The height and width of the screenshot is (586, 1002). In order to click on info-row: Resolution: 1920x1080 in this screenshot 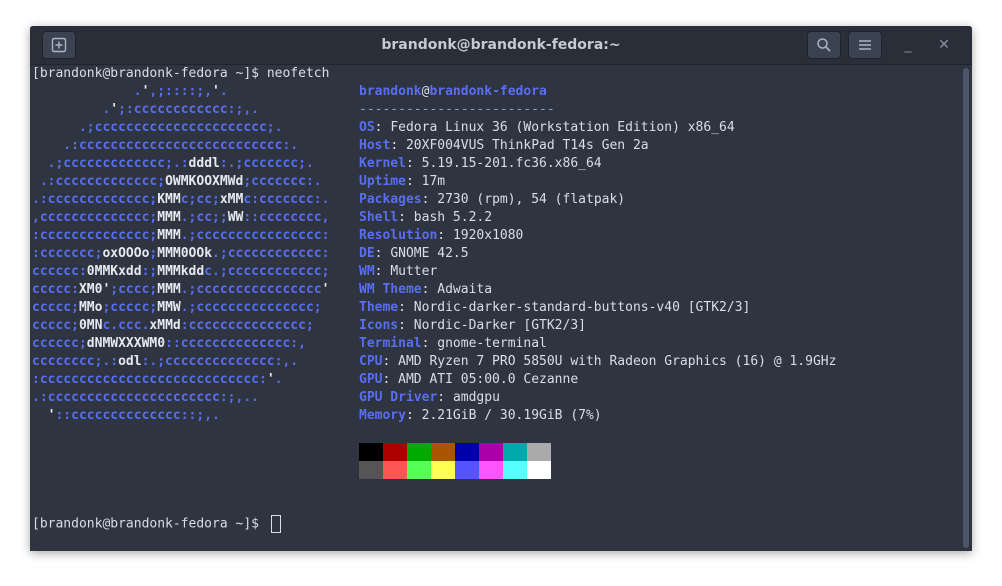, I will do `click(441, 236)`.